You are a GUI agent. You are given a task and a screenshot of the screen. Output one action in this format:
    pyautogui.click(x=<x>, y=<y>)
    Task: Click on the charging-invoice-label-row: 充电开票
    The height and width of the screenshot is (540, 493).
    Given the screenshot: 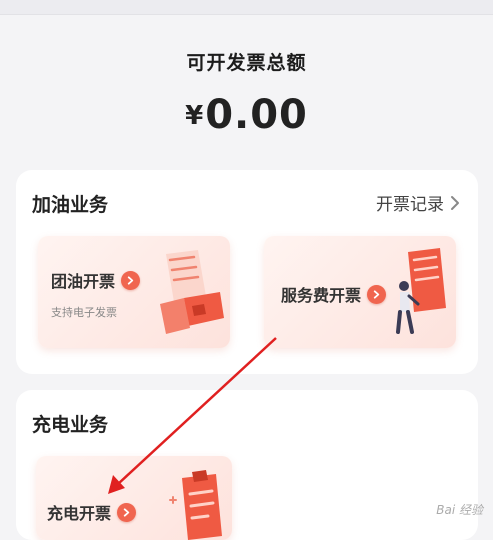 What is the action you would take?
    pyautogui.click(x=92, y=512)
    